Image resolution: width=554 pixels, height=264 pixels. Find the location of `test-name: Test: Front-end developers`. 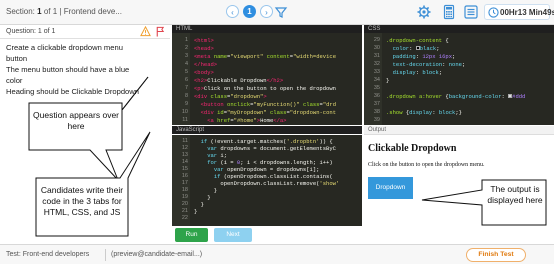

test-name: Test: Front-end developers is located at coordinates (48, 254).